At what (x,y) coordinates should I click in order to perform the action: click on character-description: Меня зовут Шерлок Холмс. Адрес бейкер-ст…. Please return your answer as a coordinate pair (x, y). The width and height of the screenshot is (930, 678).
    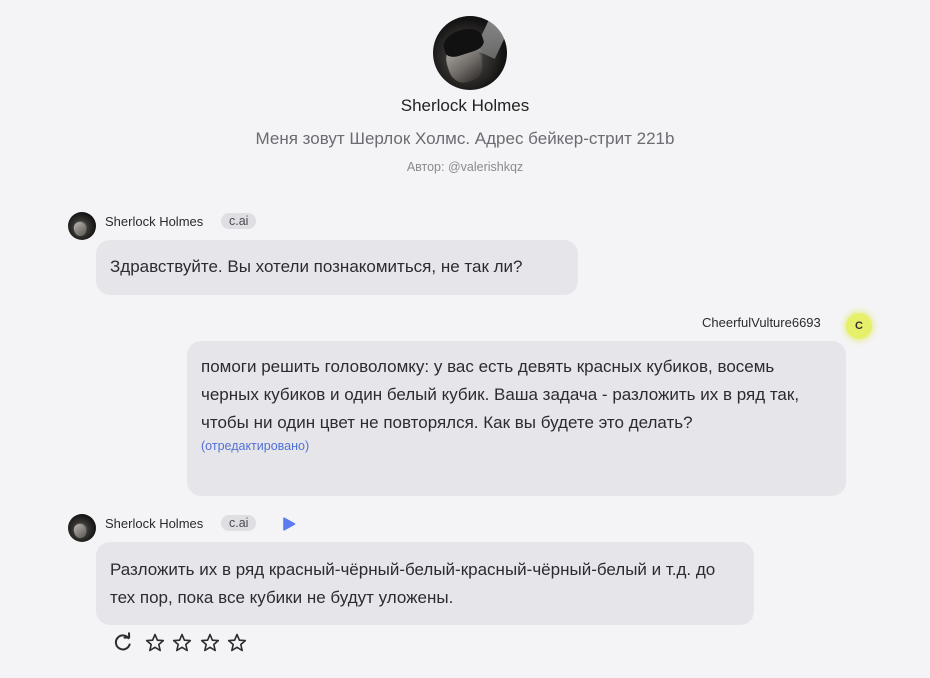
    Looking at the image, I should click on (465, 138).